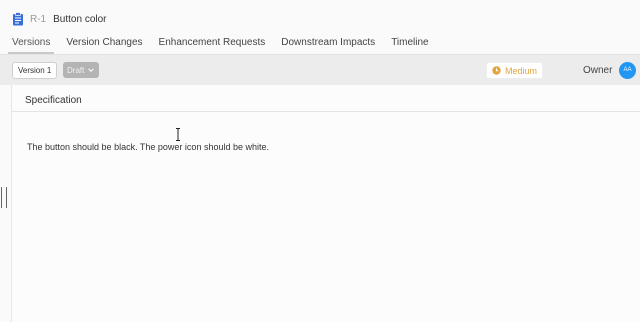 This screenshot has width=640, height=322. What do you see at coordinates (18, 19) in the screenshot?
I see `clipboard-icon` at bounding box center [18, 19].